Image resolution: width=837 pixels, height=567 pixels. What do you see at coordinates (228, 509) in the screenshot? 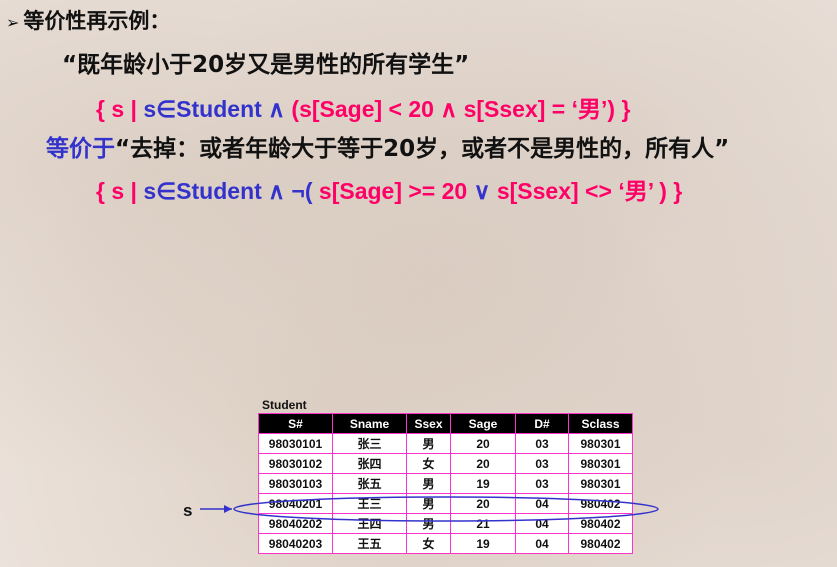
I see `pointer-arrowhead-icon` at bounding box center [228, 509].